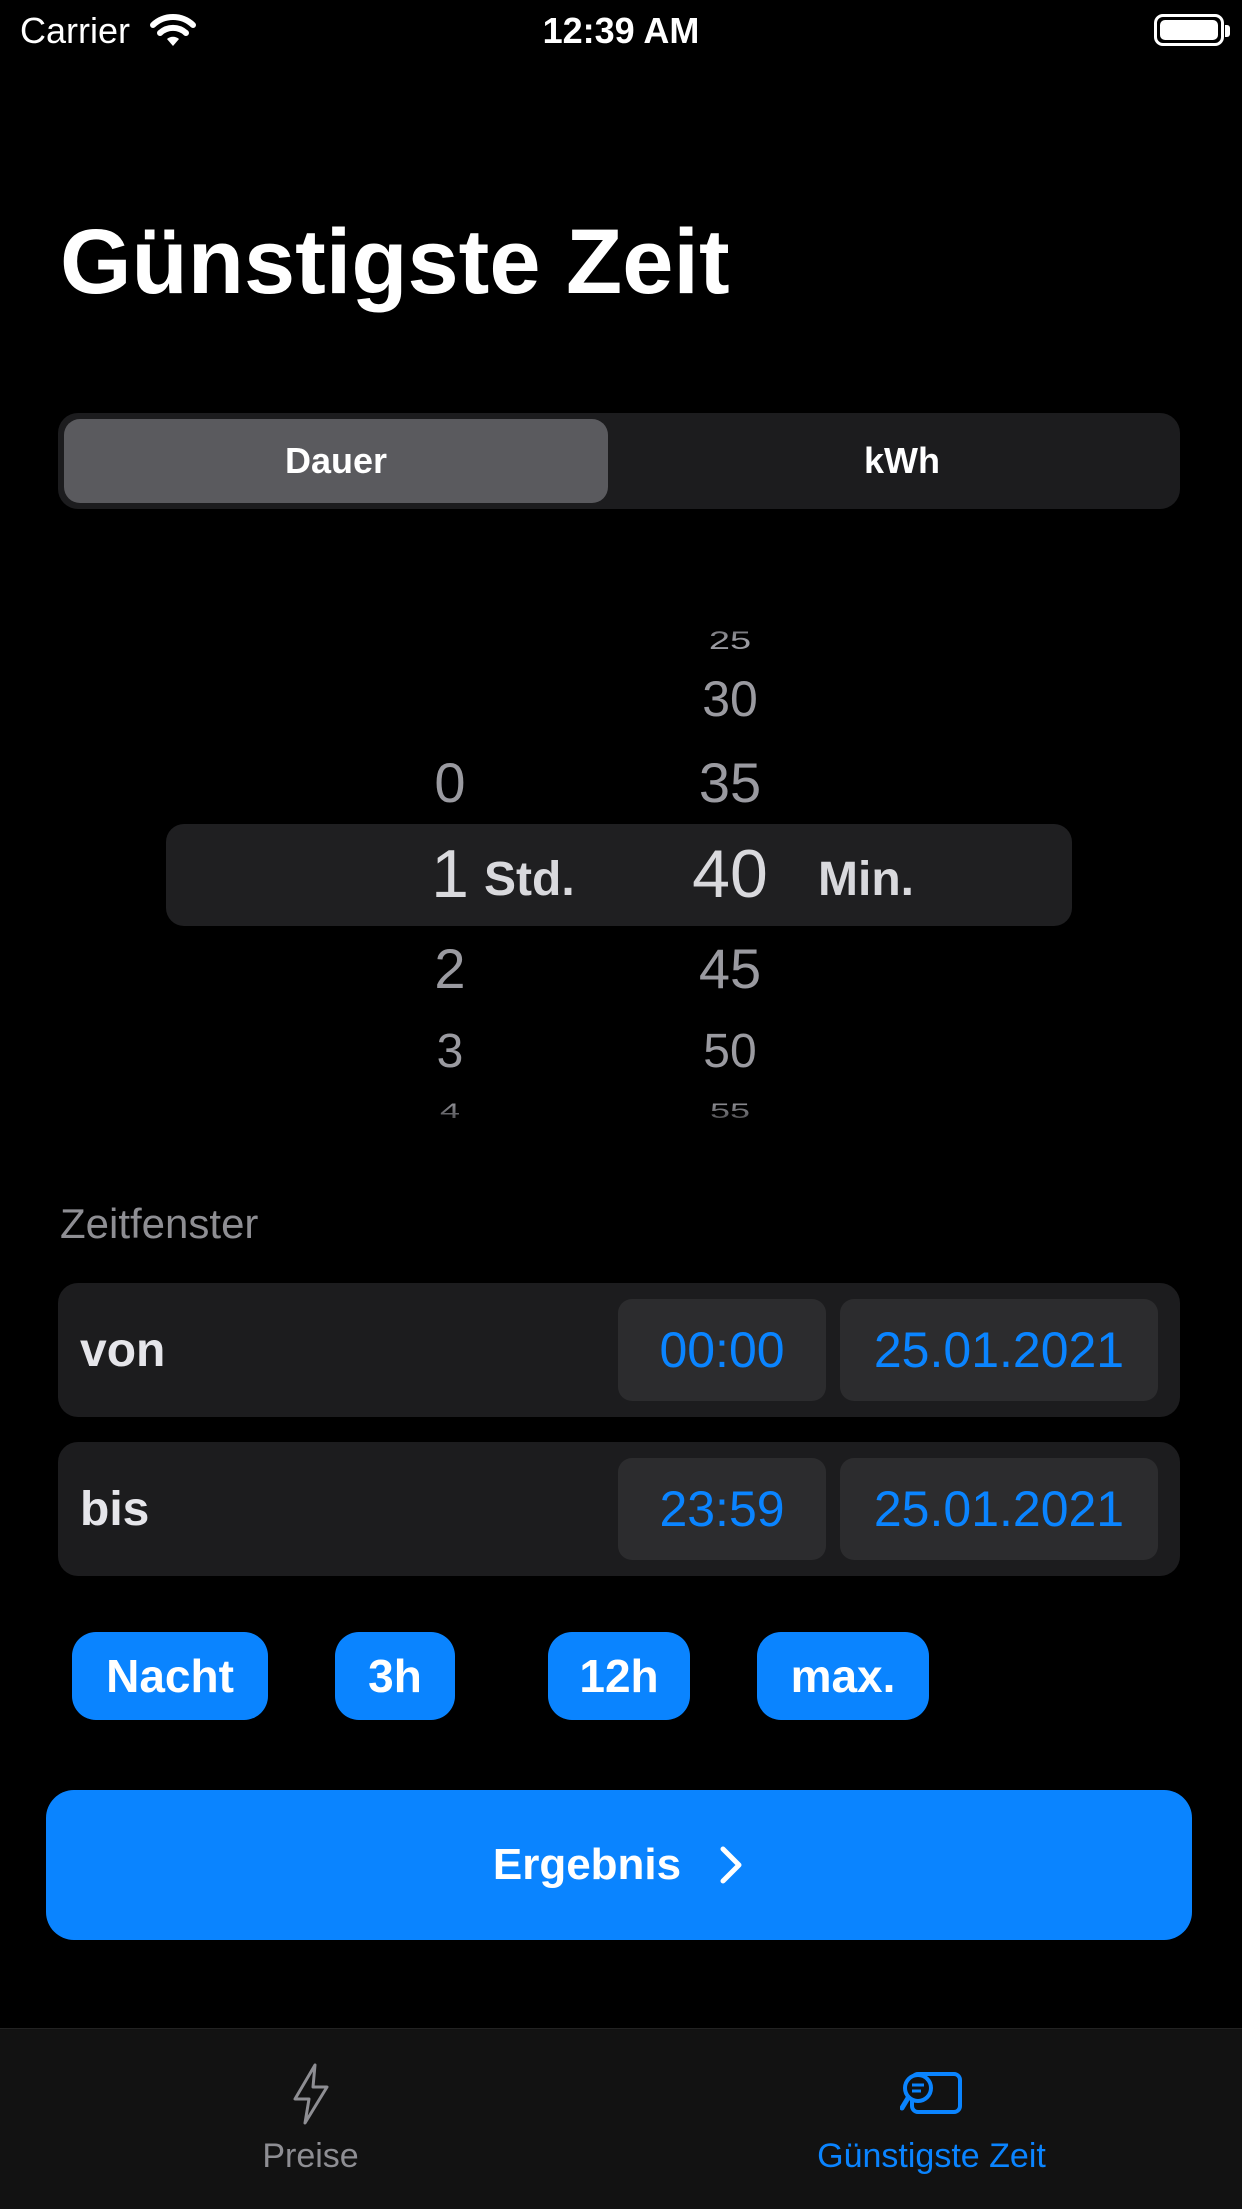 The width and height of the screenshot is (1242, 2209). I want to click on picker-hour-option: 0, so click(450, 782).